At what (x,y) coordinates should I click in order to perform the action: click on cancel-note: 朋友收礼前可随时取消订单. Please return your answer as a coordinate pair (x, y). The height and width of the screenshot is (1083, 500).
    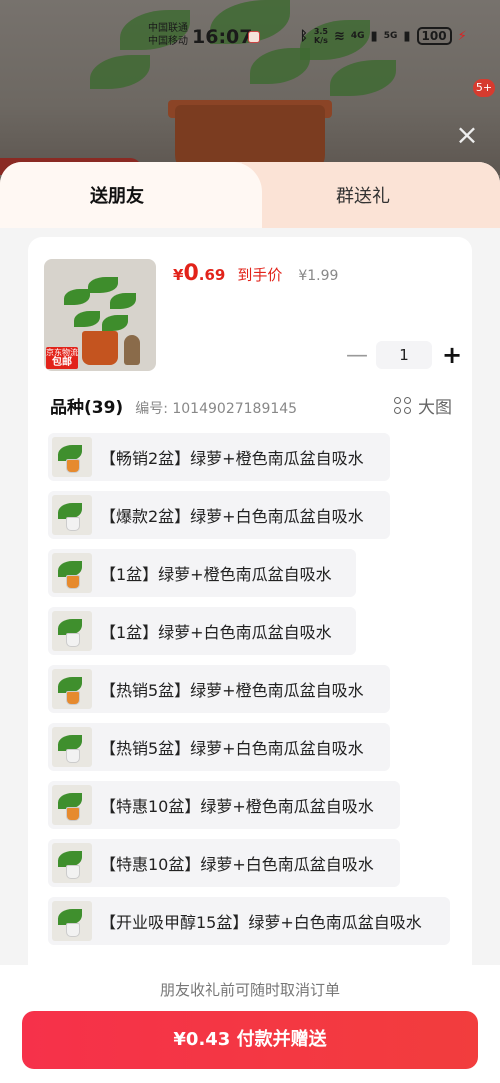
    Looking at the image, I should click on (249, 990).